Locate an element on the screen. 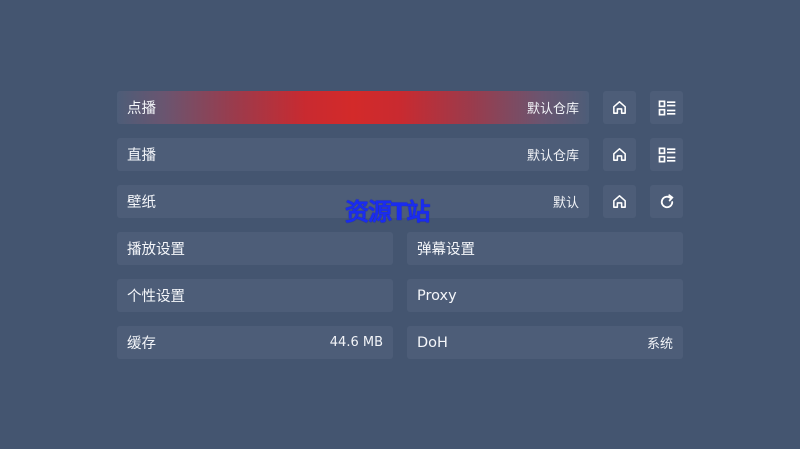  doh-row: DoH 系统 is located at coordinates (545, 342).